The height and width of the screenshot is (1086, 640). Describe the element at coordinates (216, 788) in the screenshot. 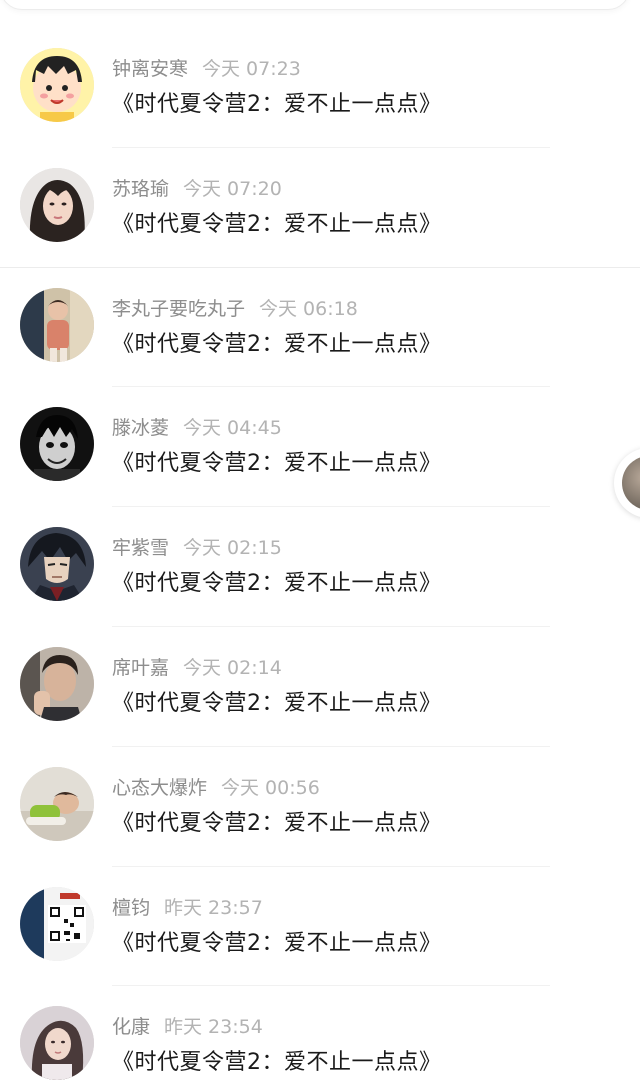

I see `comment-meta: 心态大爆炸 今天 00:56` at that location.